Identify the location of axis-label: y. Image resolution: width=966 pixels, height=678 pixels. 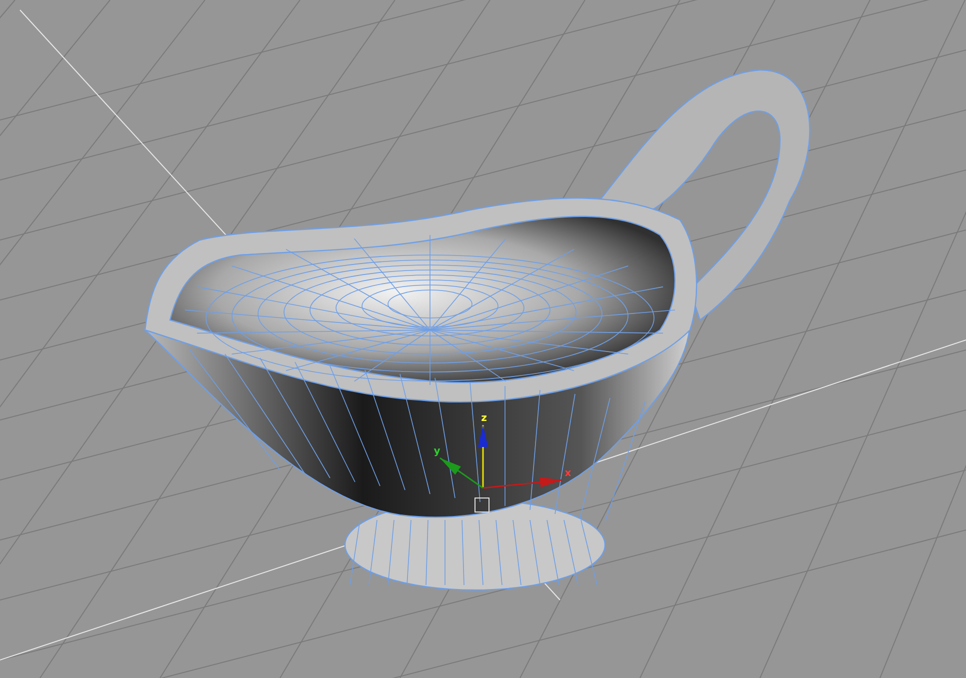
(437, 451).